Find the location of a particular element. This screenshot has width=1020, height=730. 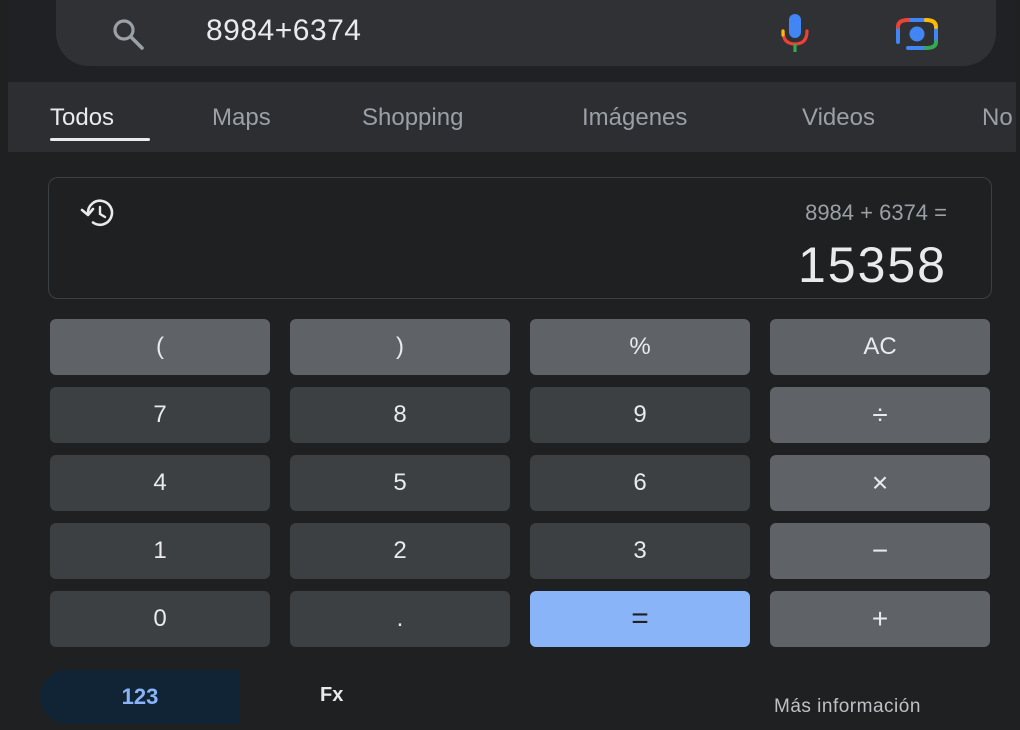

more-info-link: Más información is located at coordinates (847, 707).